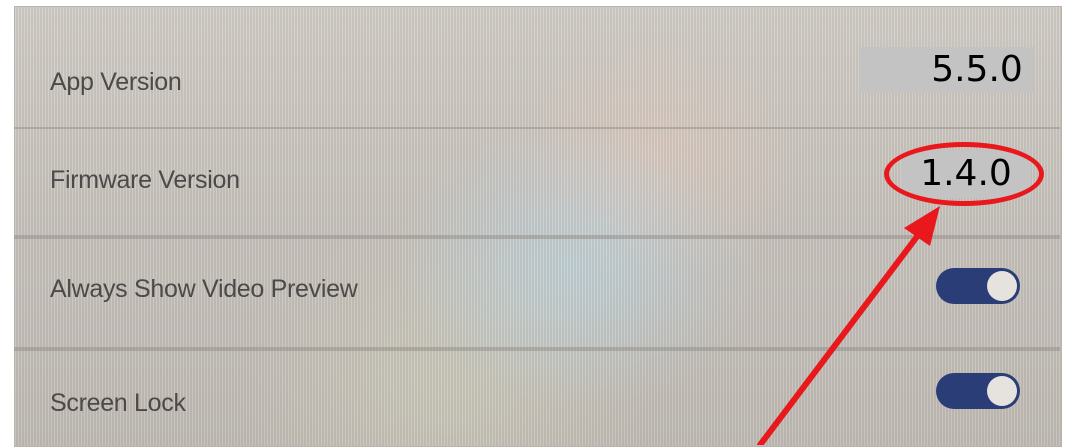  Describe the element at coordinates (848, 325) in the screenshot. I see `annotation-arrow` at that location.